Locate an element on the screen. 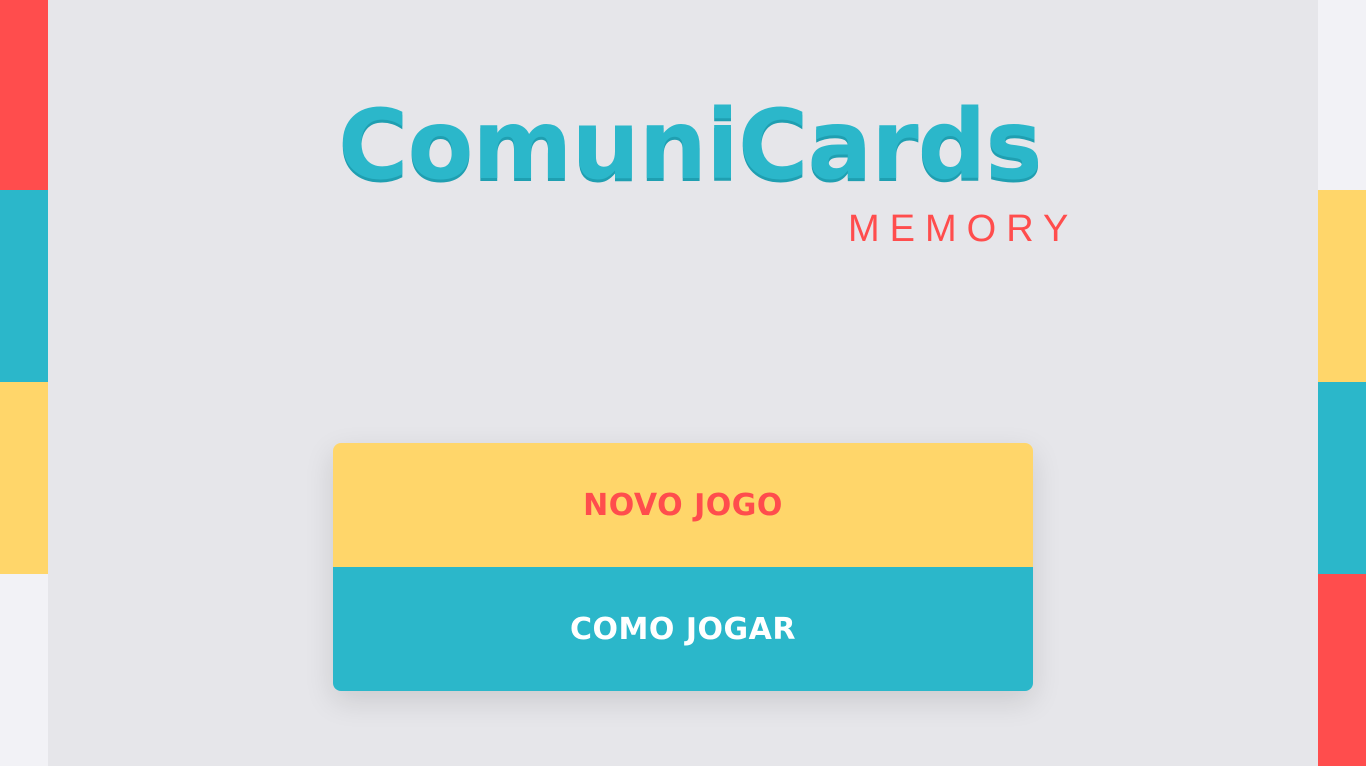 The height and width of the screenshot is (766, 1366). right-color-strip is located at coordinates (1342, 383).